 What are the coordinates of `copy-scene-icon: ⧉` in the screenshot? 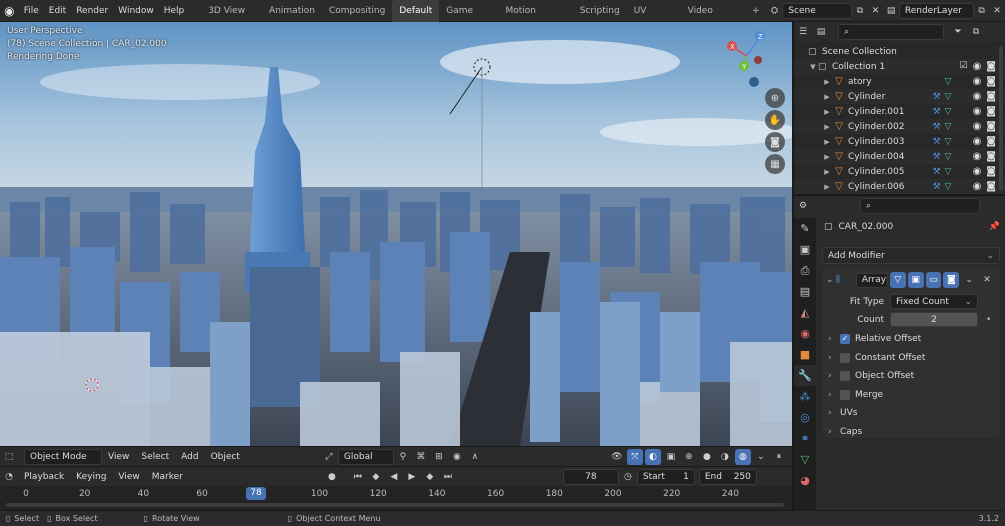 It's located at (860, 11).